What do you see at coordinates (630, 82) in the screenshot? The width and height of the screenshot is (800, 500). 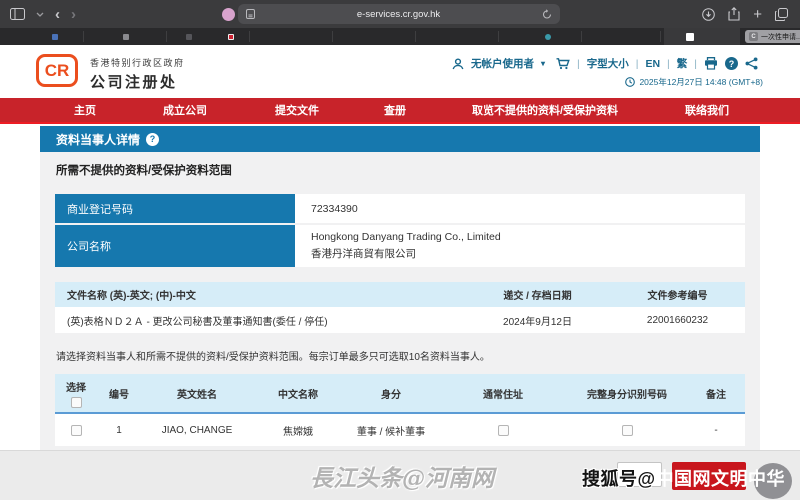 I see `clock-icon` at bounding box center [630, 82].